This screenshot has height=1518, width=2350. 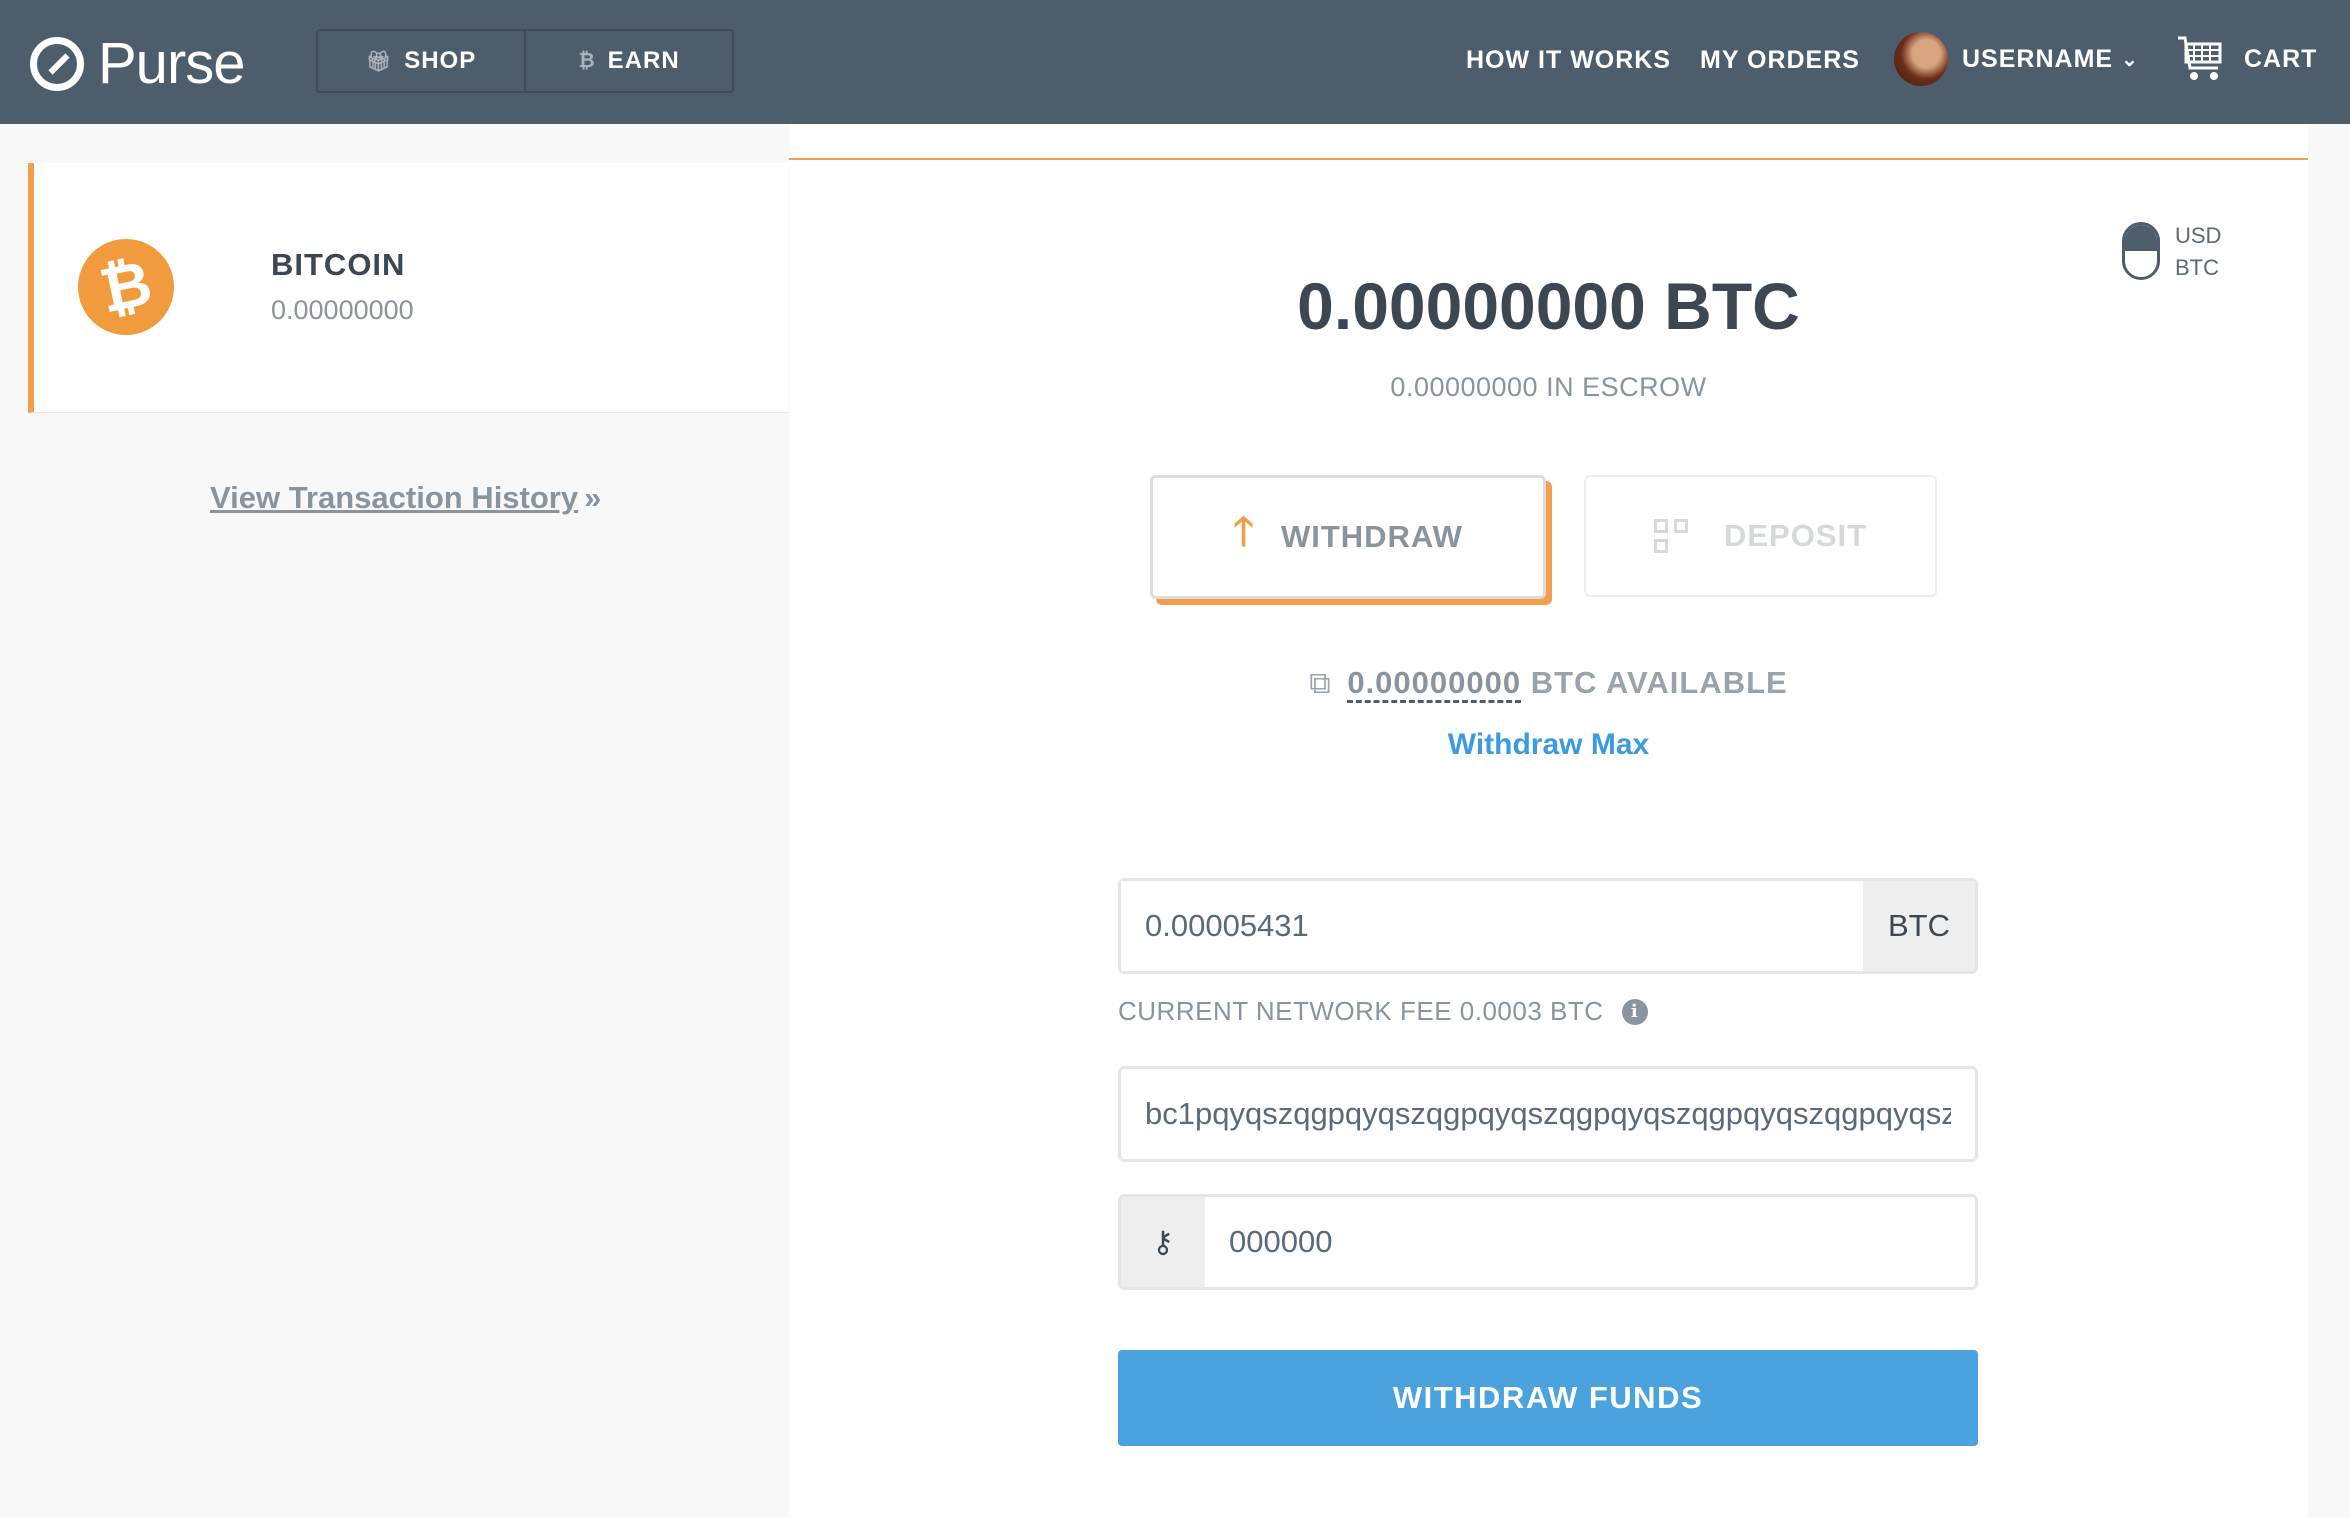 I want to click on cart-label: CART, so click(x=2281, y=58).